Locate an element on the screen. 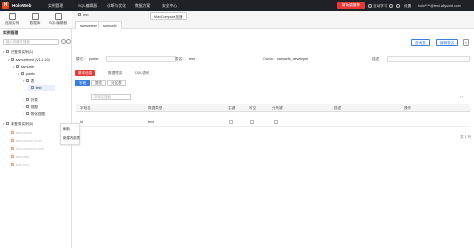  tree-item-label: samuetest-hz-sh is located at coordinates (29, 141).